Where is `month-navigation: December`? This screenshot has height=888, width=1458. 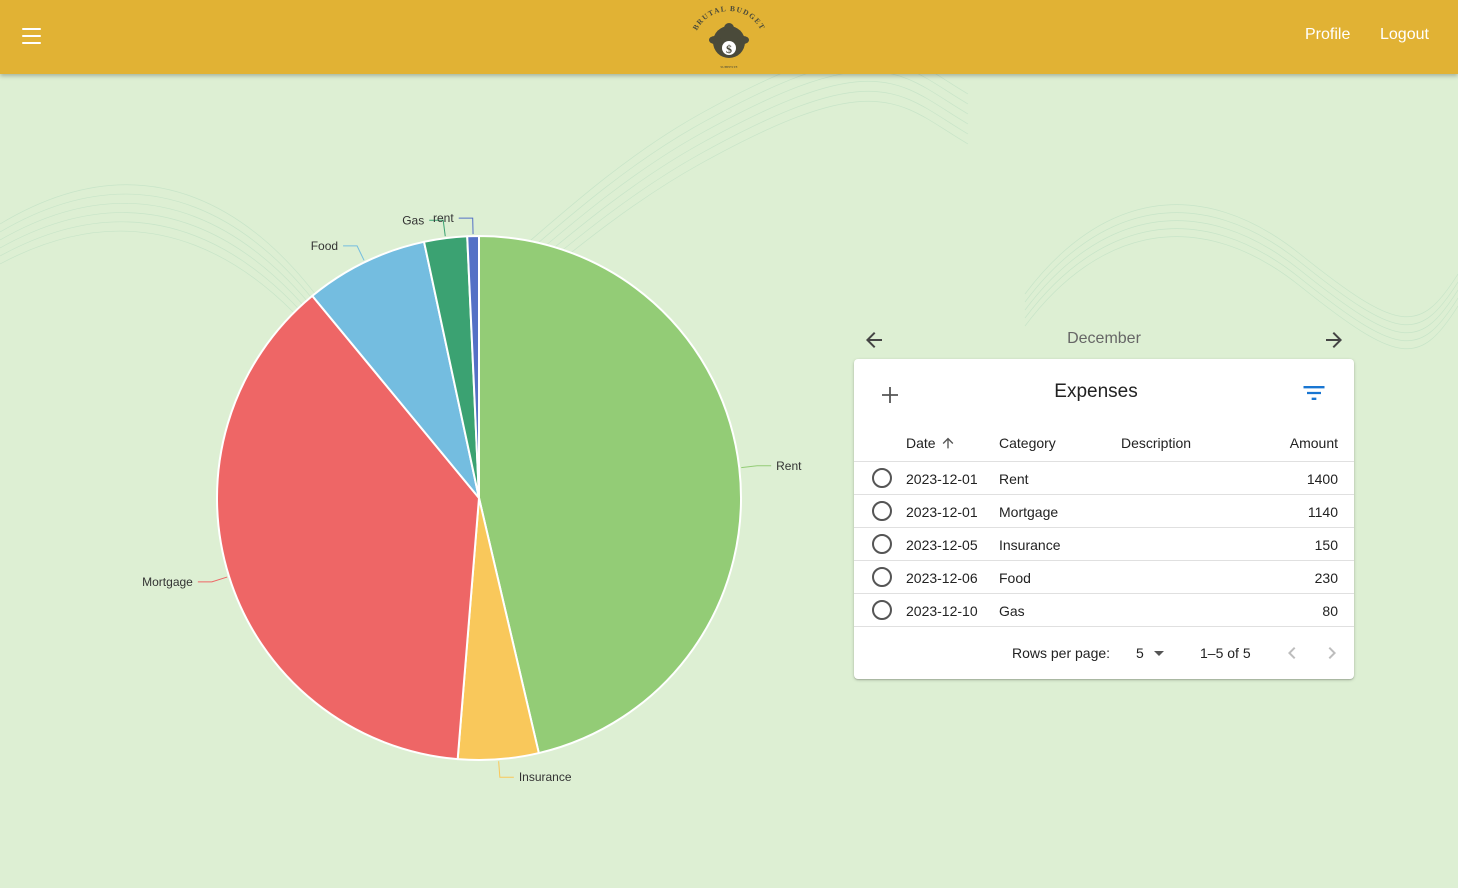
month-navigation: December is located at coordinates (1104, 339).